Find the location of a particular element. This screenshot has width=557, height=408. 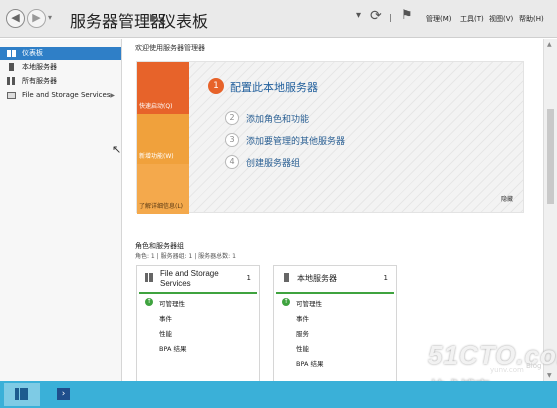

hide-link: 隐藏 is located at coordinates (507, 198).